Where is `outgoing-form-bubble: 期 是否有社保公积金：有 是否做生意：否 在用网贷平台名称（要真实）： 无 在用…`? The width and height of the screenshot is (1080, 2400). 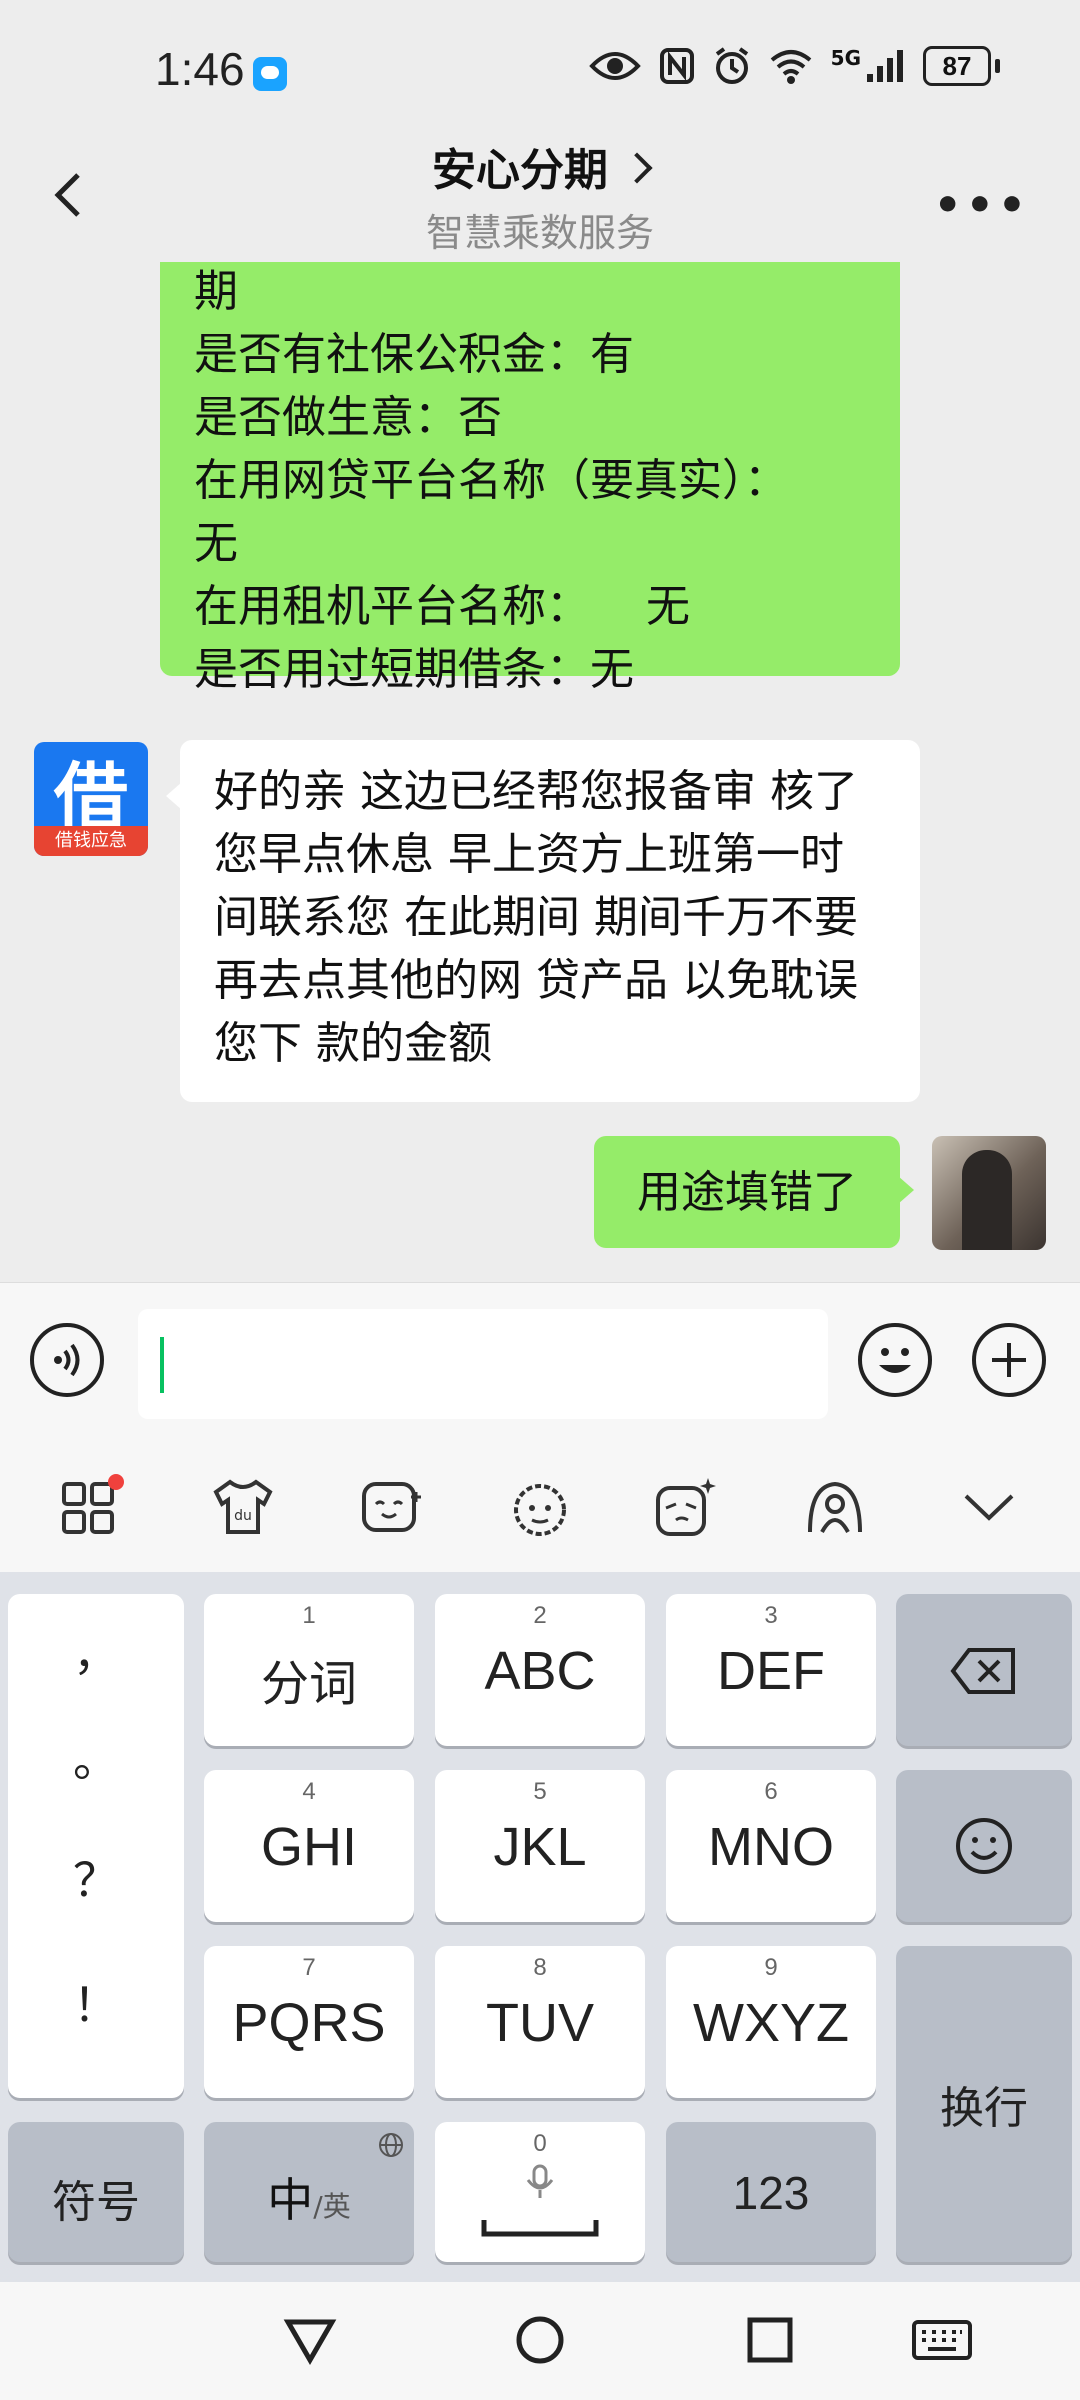 outgoing-form-bubble: 期 是否有社保公积金：有 是否做生意：否 在用网贷平台名称（要真实）： 无 在用… is located at coordinates (530, 478).